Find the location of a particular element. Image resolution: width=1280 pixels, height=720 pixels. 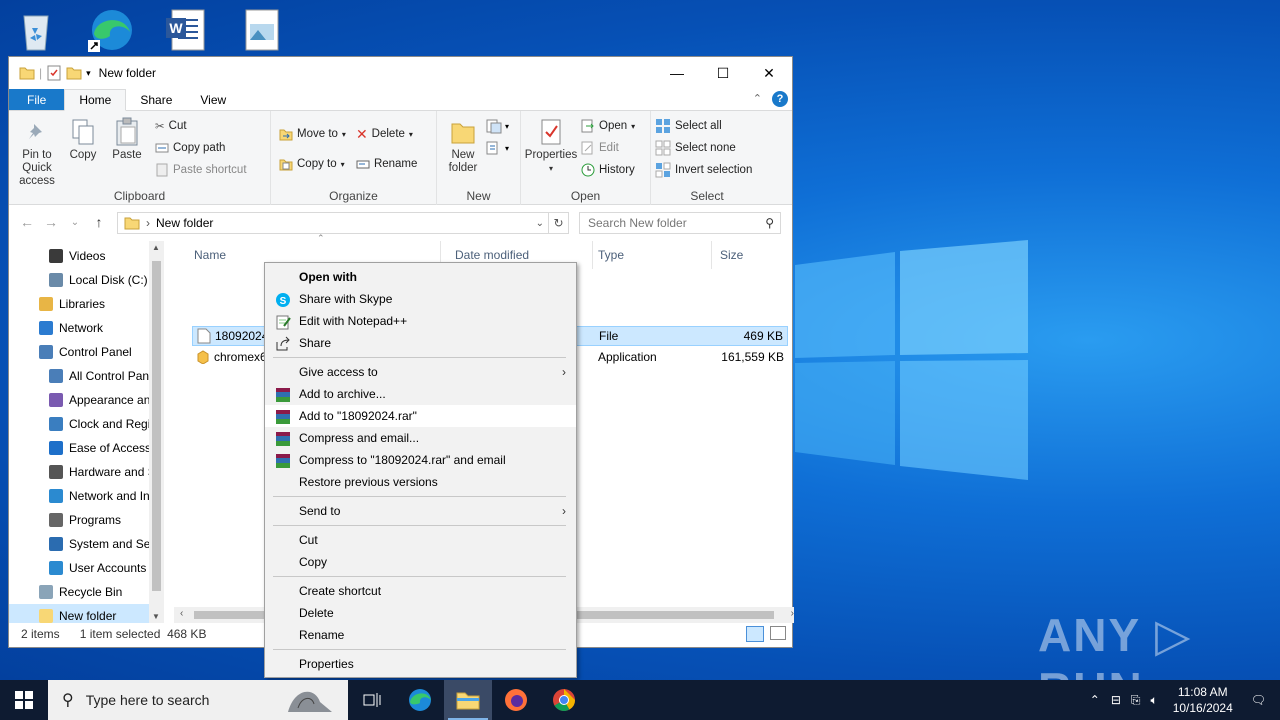

properties-icon is located at coordinates (54, 73).